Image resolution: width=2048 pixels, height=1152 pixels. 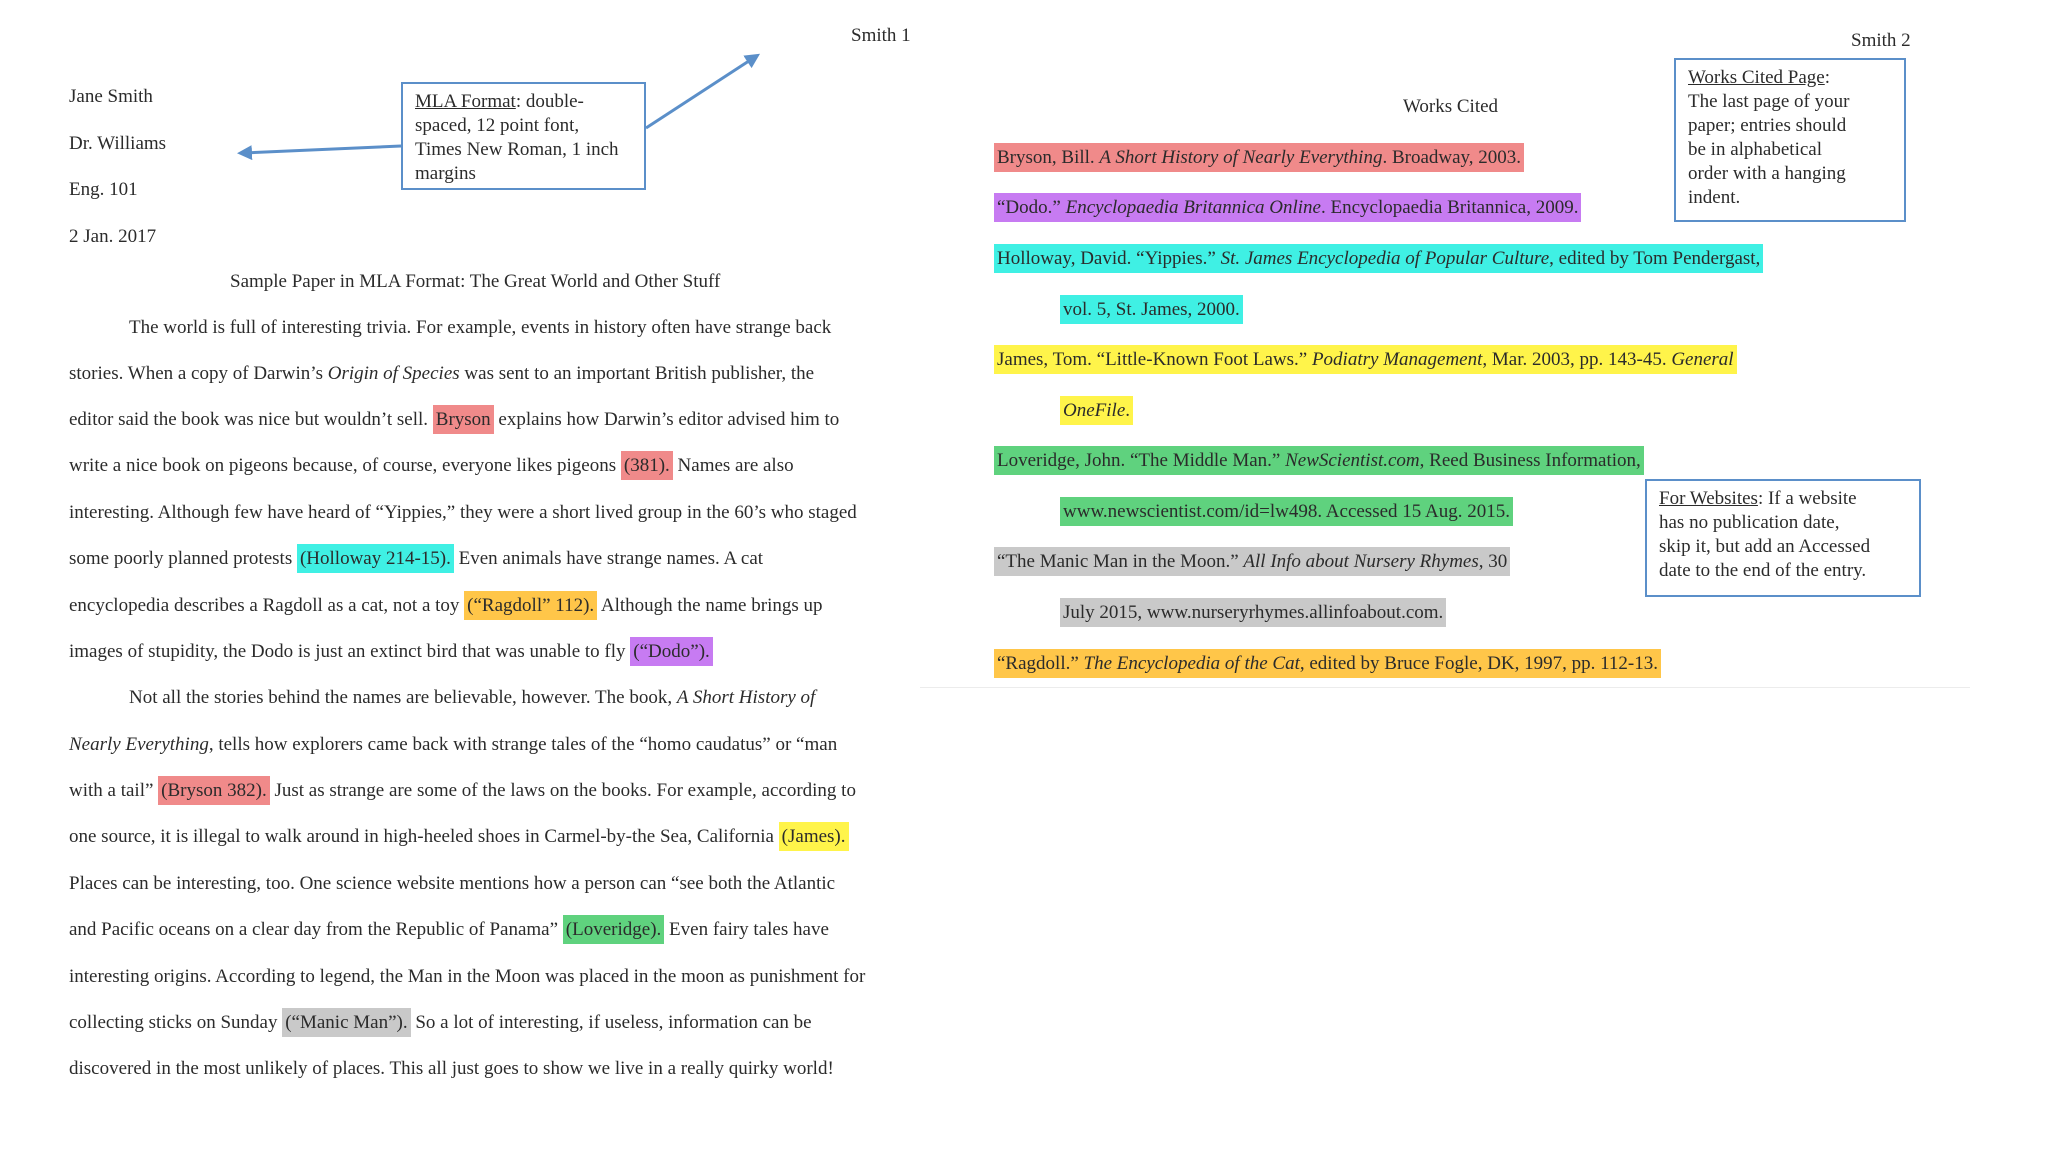 What do you see at coordinates (1708, 498) in the screenshot?
I see `callout-label: For Websites` at bounding box center [1708, 498].